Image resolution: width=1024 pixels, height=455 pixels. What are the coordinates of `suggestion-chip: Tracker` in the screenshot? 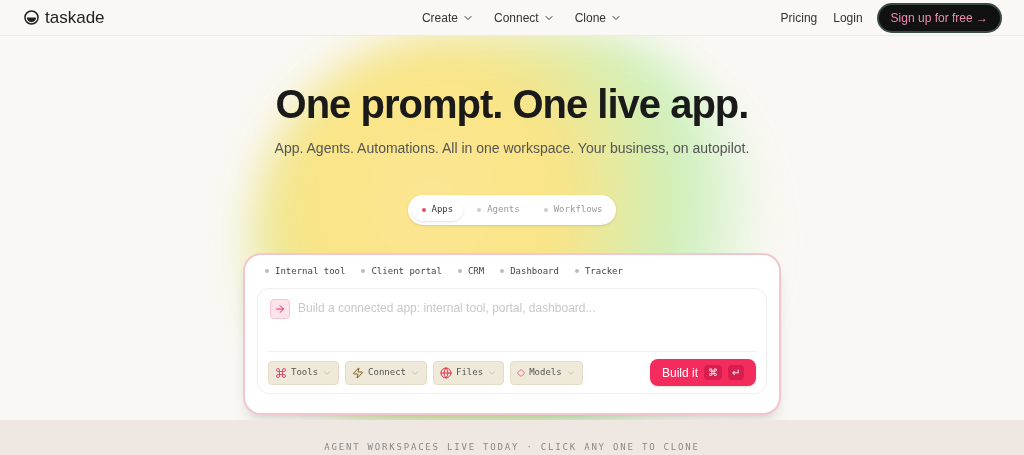 It's located at (598, 271).